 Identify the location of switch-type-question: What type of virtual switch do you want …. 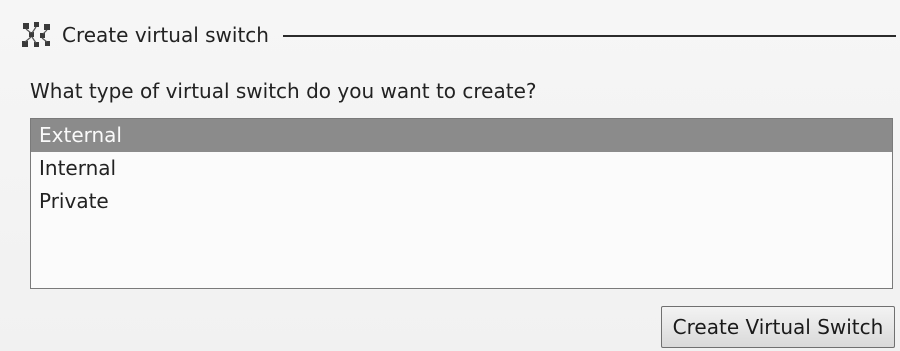
(283, 91).